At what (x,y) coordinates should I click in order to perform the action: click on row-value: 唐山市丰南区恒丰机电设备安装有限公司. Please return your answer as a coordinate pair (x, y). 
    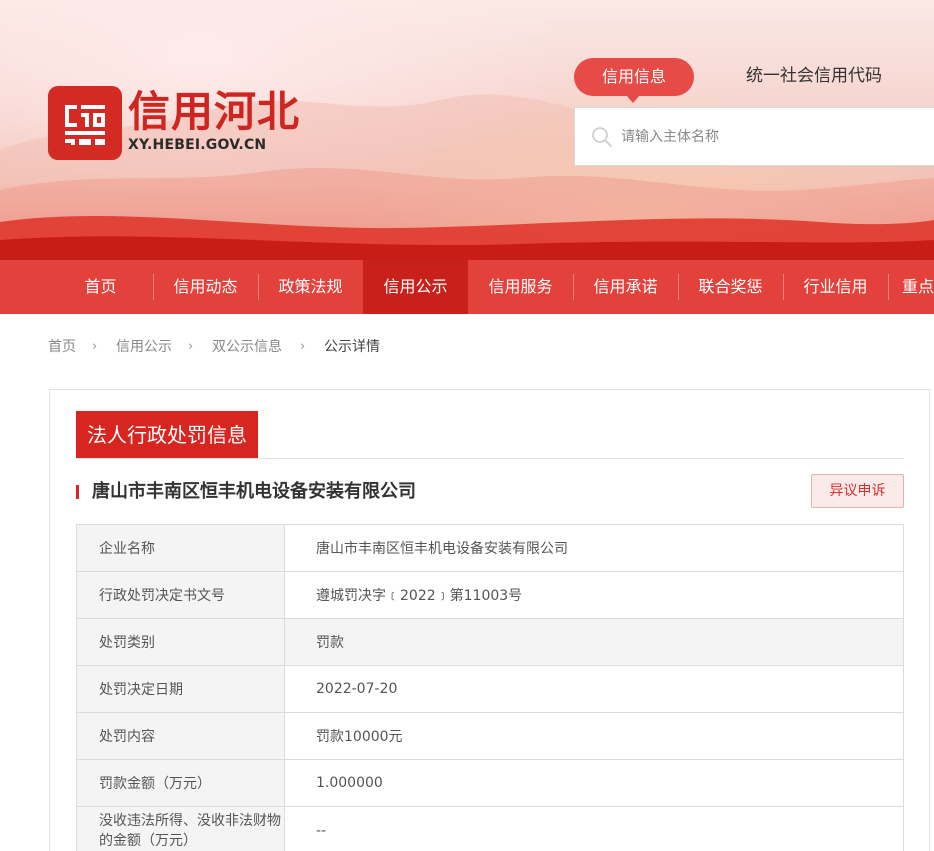
    Looking at the image, I should click on (594, 548).